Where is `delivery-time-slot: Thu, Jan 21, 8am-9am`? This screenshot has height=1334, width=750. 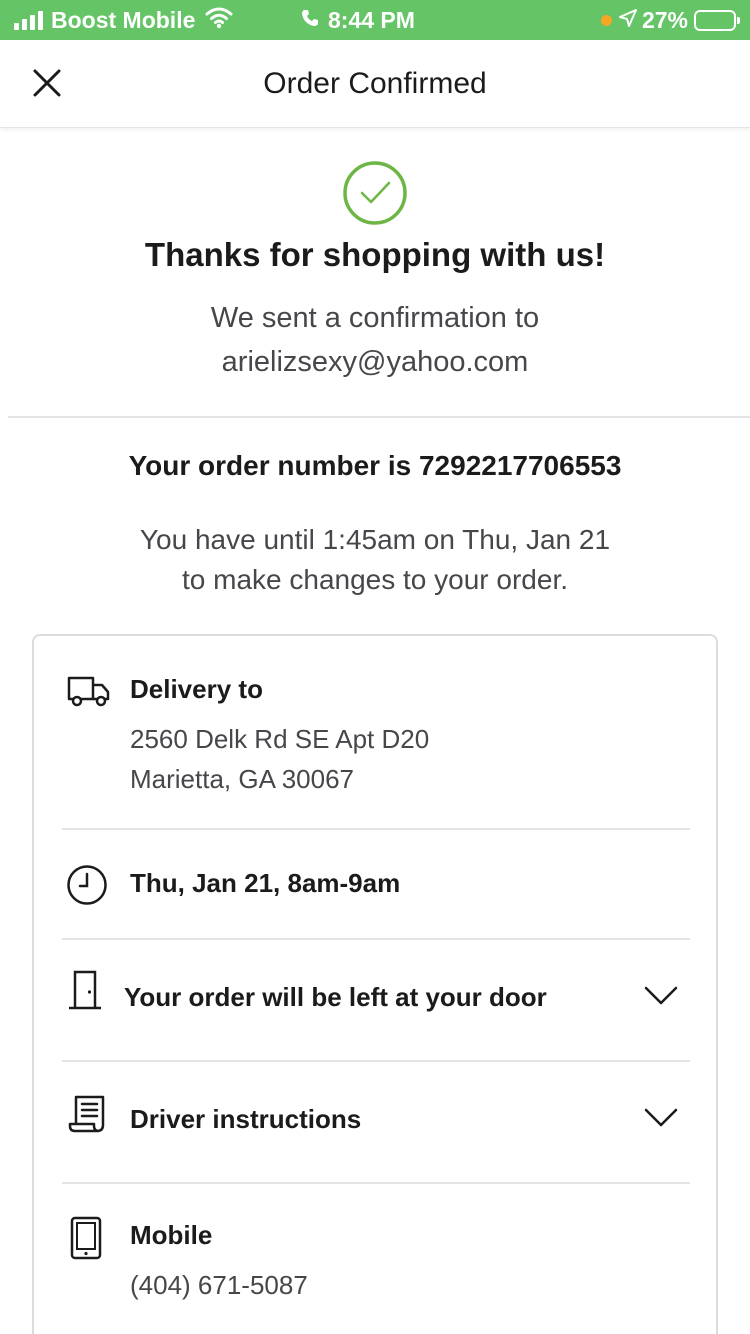 delivery-time-slot: Thu, Jan 21, 8am-9am is located at coordinates (265, 883).